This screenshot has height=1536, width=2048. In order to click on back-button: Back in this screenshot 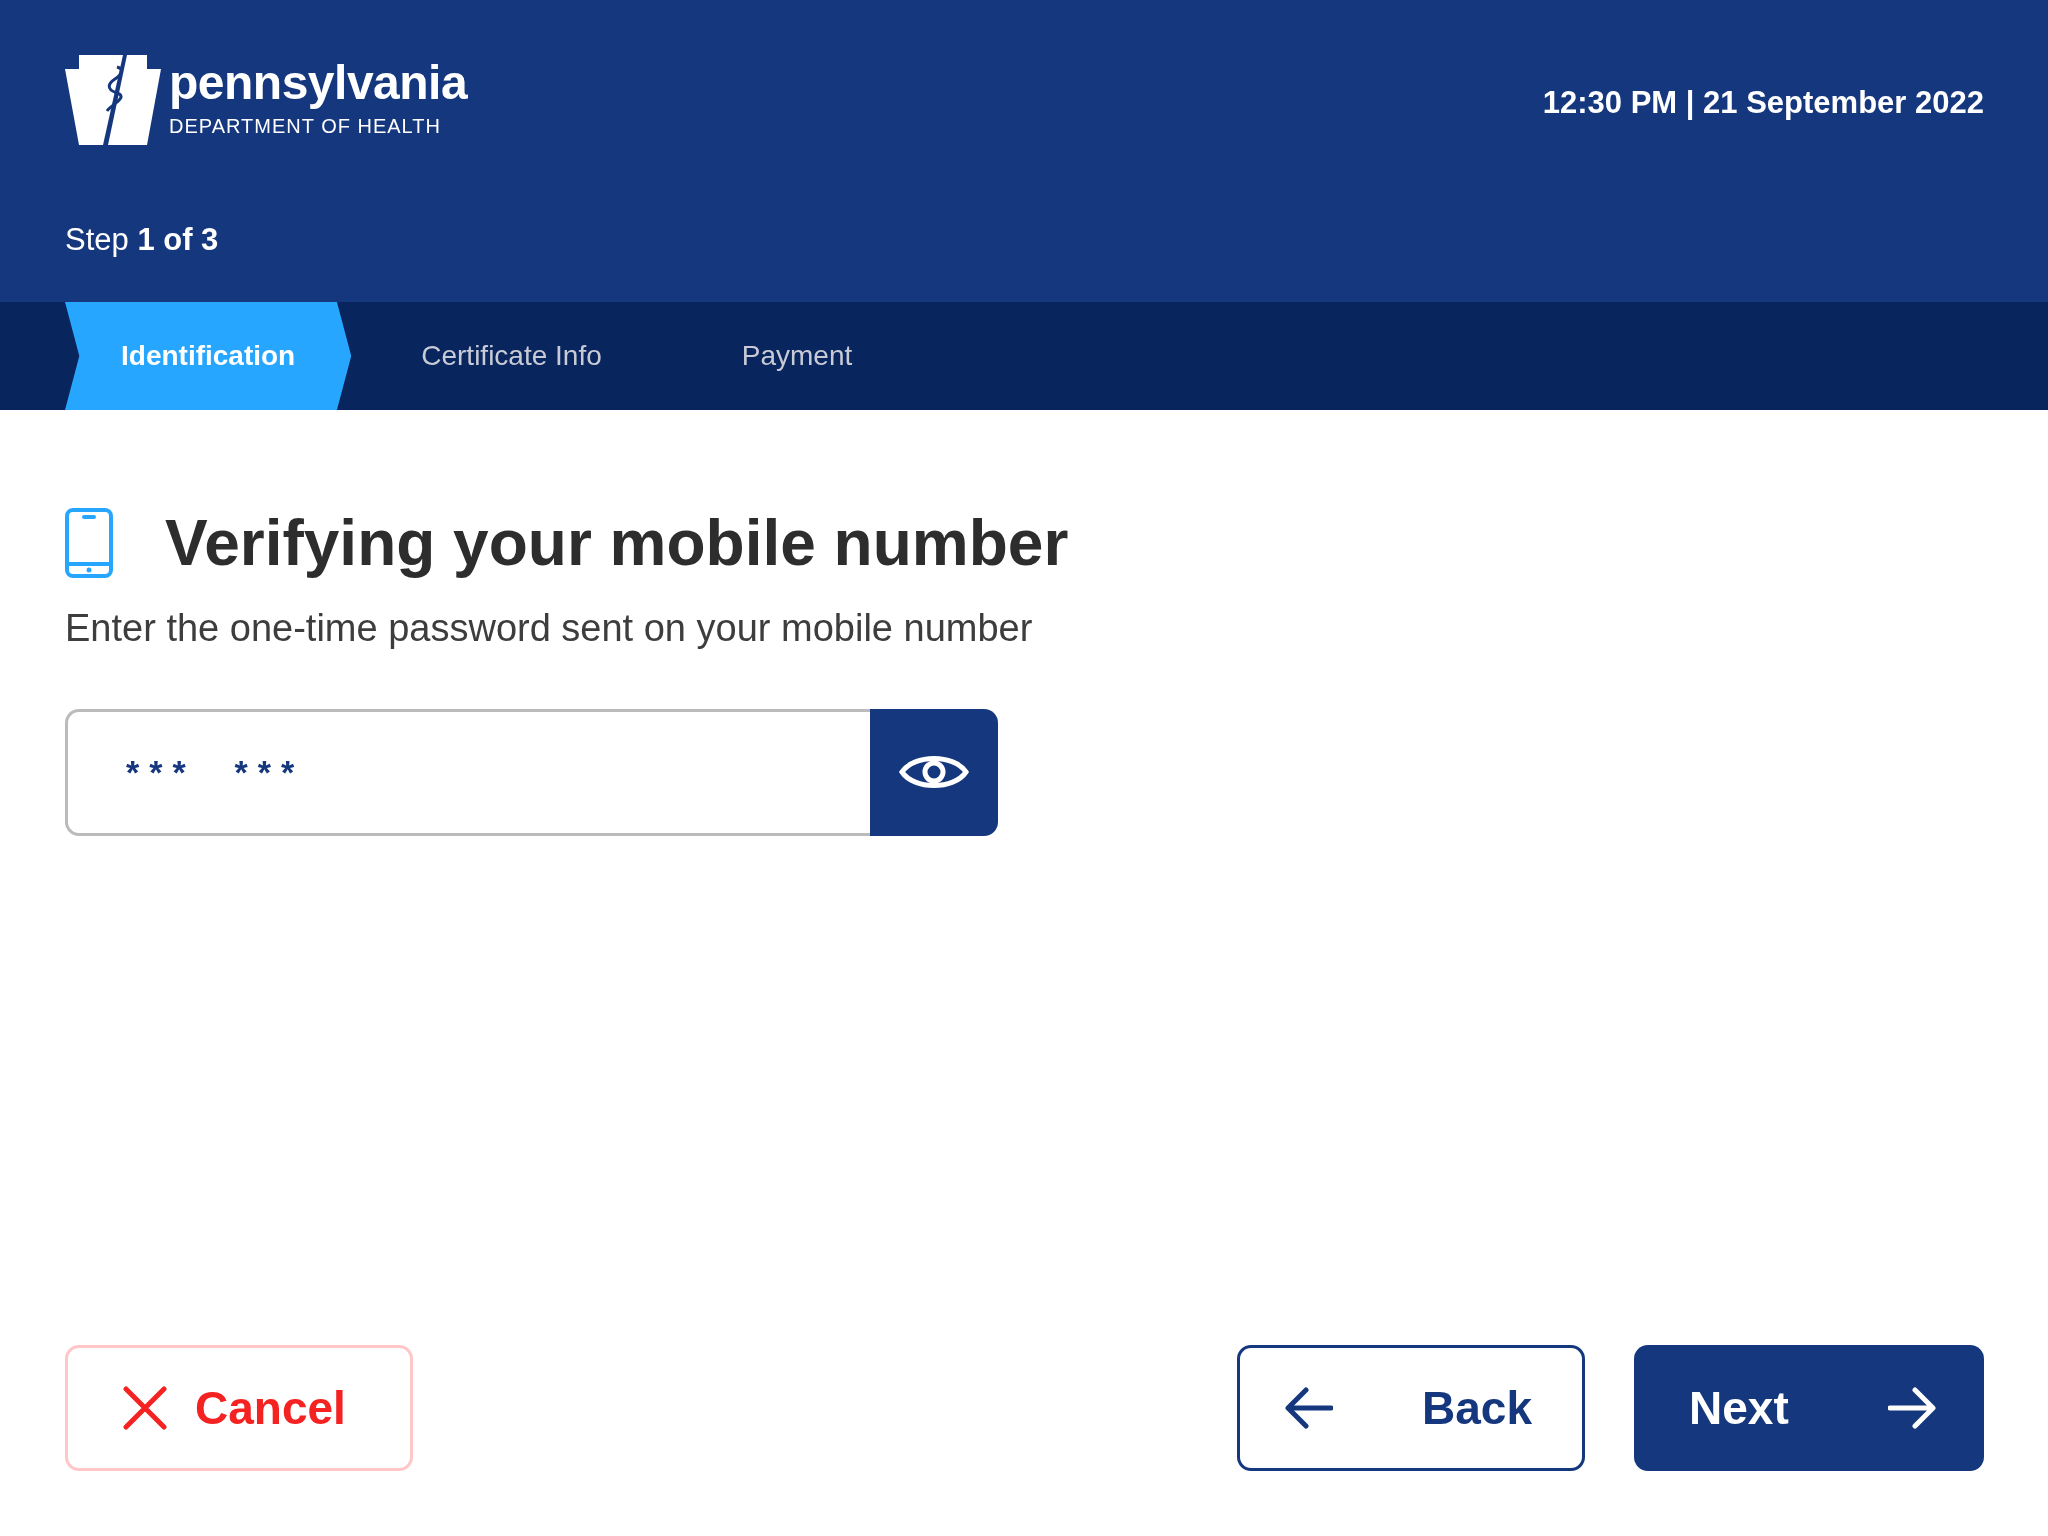, I will do `click(1411, 1408)`.